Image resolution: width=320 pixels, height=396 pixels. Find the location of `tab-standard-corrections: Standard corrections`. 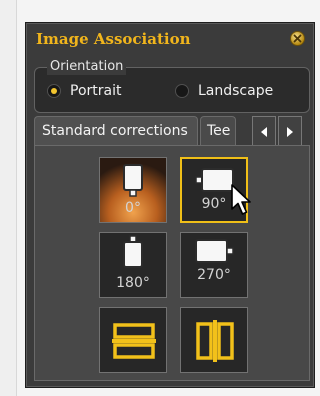

tab-standard-corrections: Standard corrections is located at coordinates (116, 131).